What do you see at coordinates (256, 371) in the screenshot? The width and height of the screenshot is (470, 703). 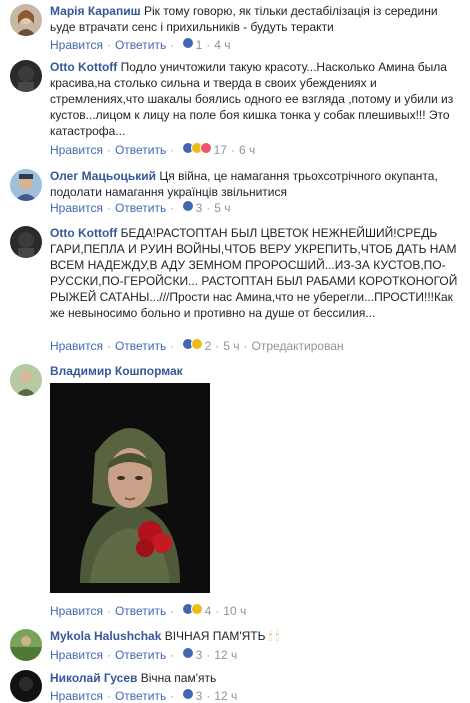 I see `comment-body: Владимир Кошпормак` at bounding box center [256, 371].